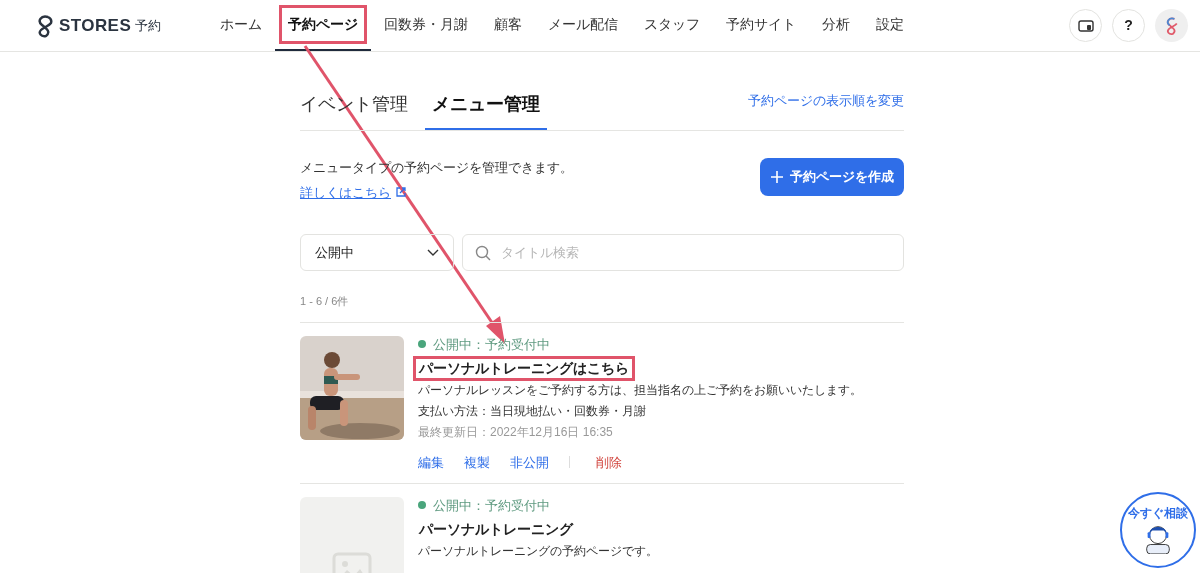 Image resolution: width=1200 pixels, height=573 pixels. What do you see at coordinates (640, 390) in the screenshot?
I see `item-description: パーソナルレッスンをご予約する方は、担当指名の上ご予約をお願いいたします。` at bounding box center [640, 390].